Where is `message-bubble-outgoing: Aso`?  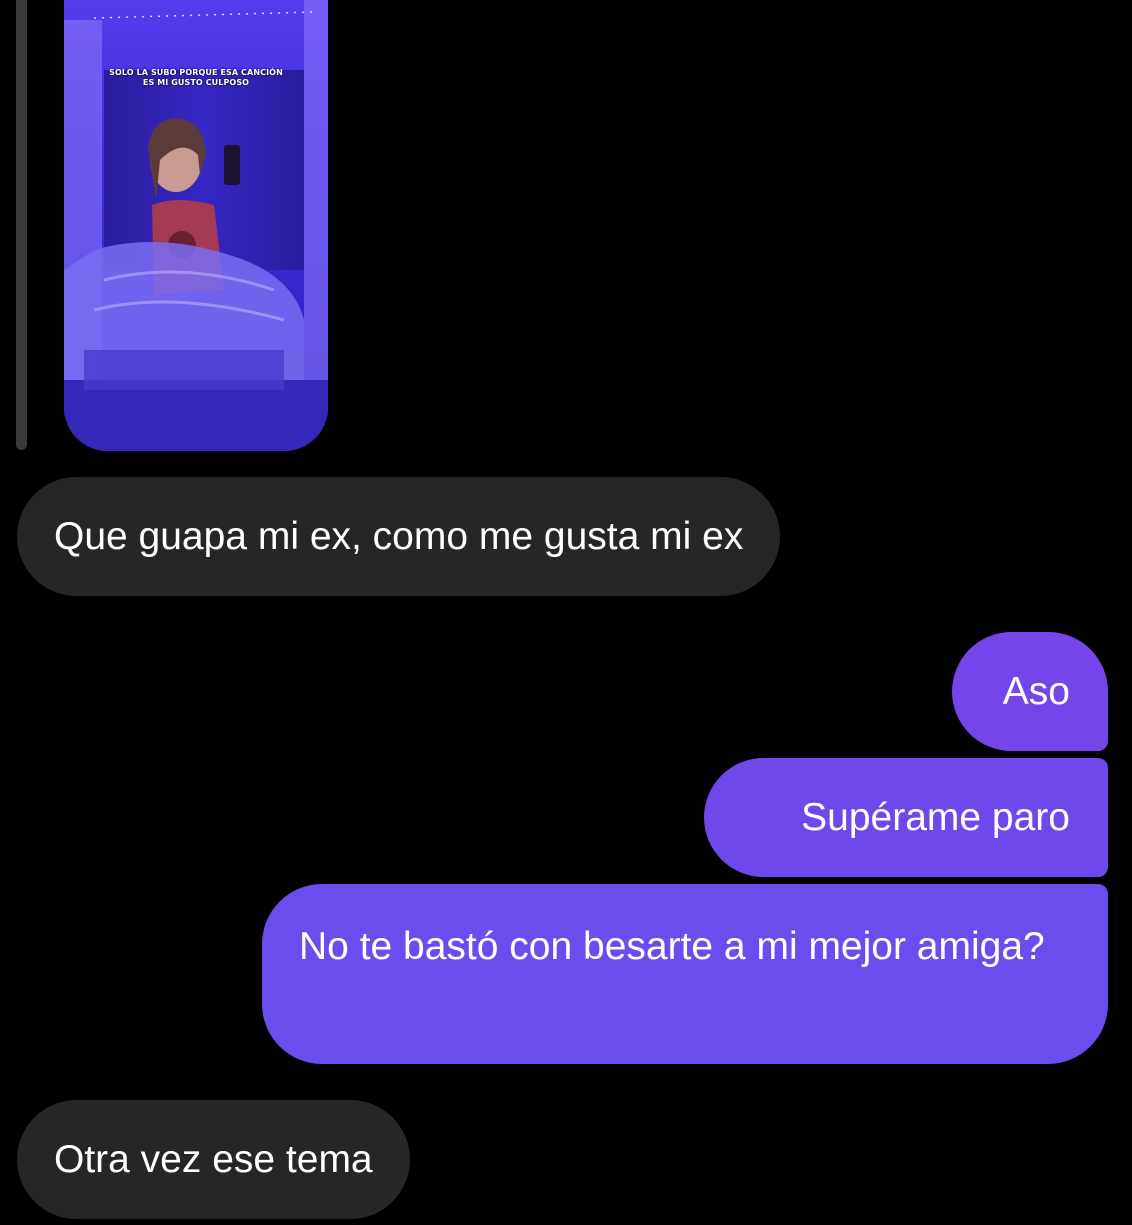 message-bubble-outgoing: Aso is located at coordinates (1030, 691).